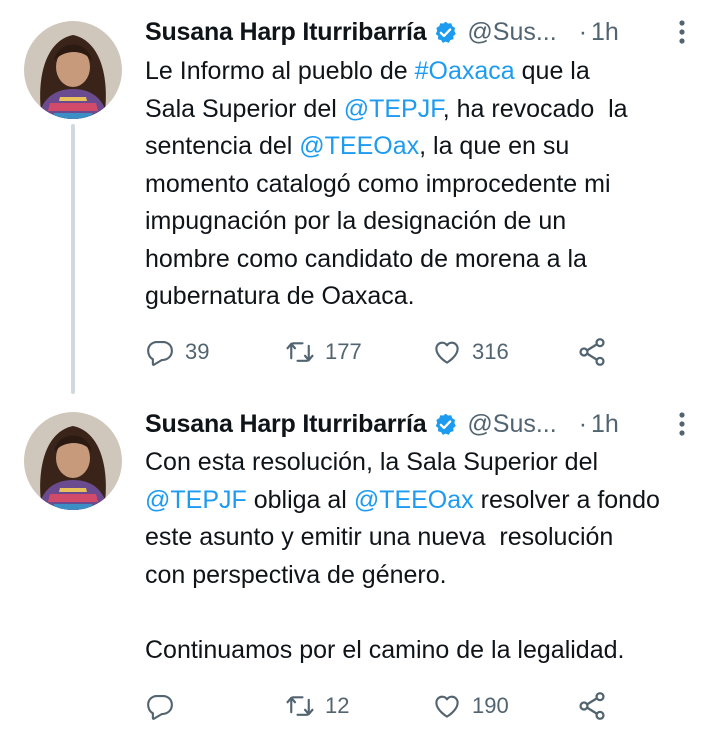 The image size is (720, 732). What do you see at coordinates (244, 108) in the screenshot?
I see `text-segment: Sala Superior del` at bounding box center [244, 108].